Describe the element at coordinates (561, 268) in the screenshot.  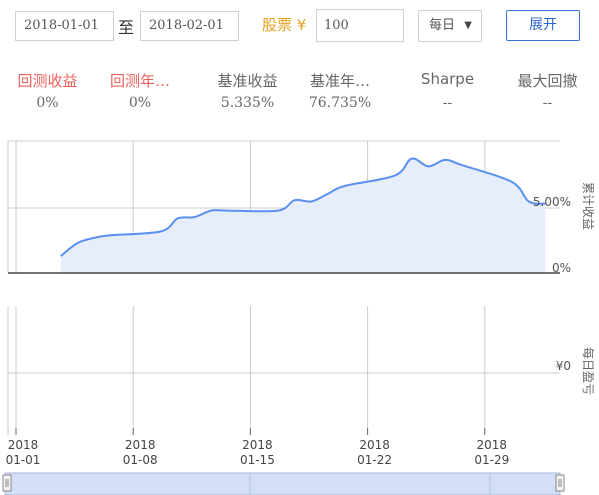
I see `ytick-label-0: 0%` at that location.